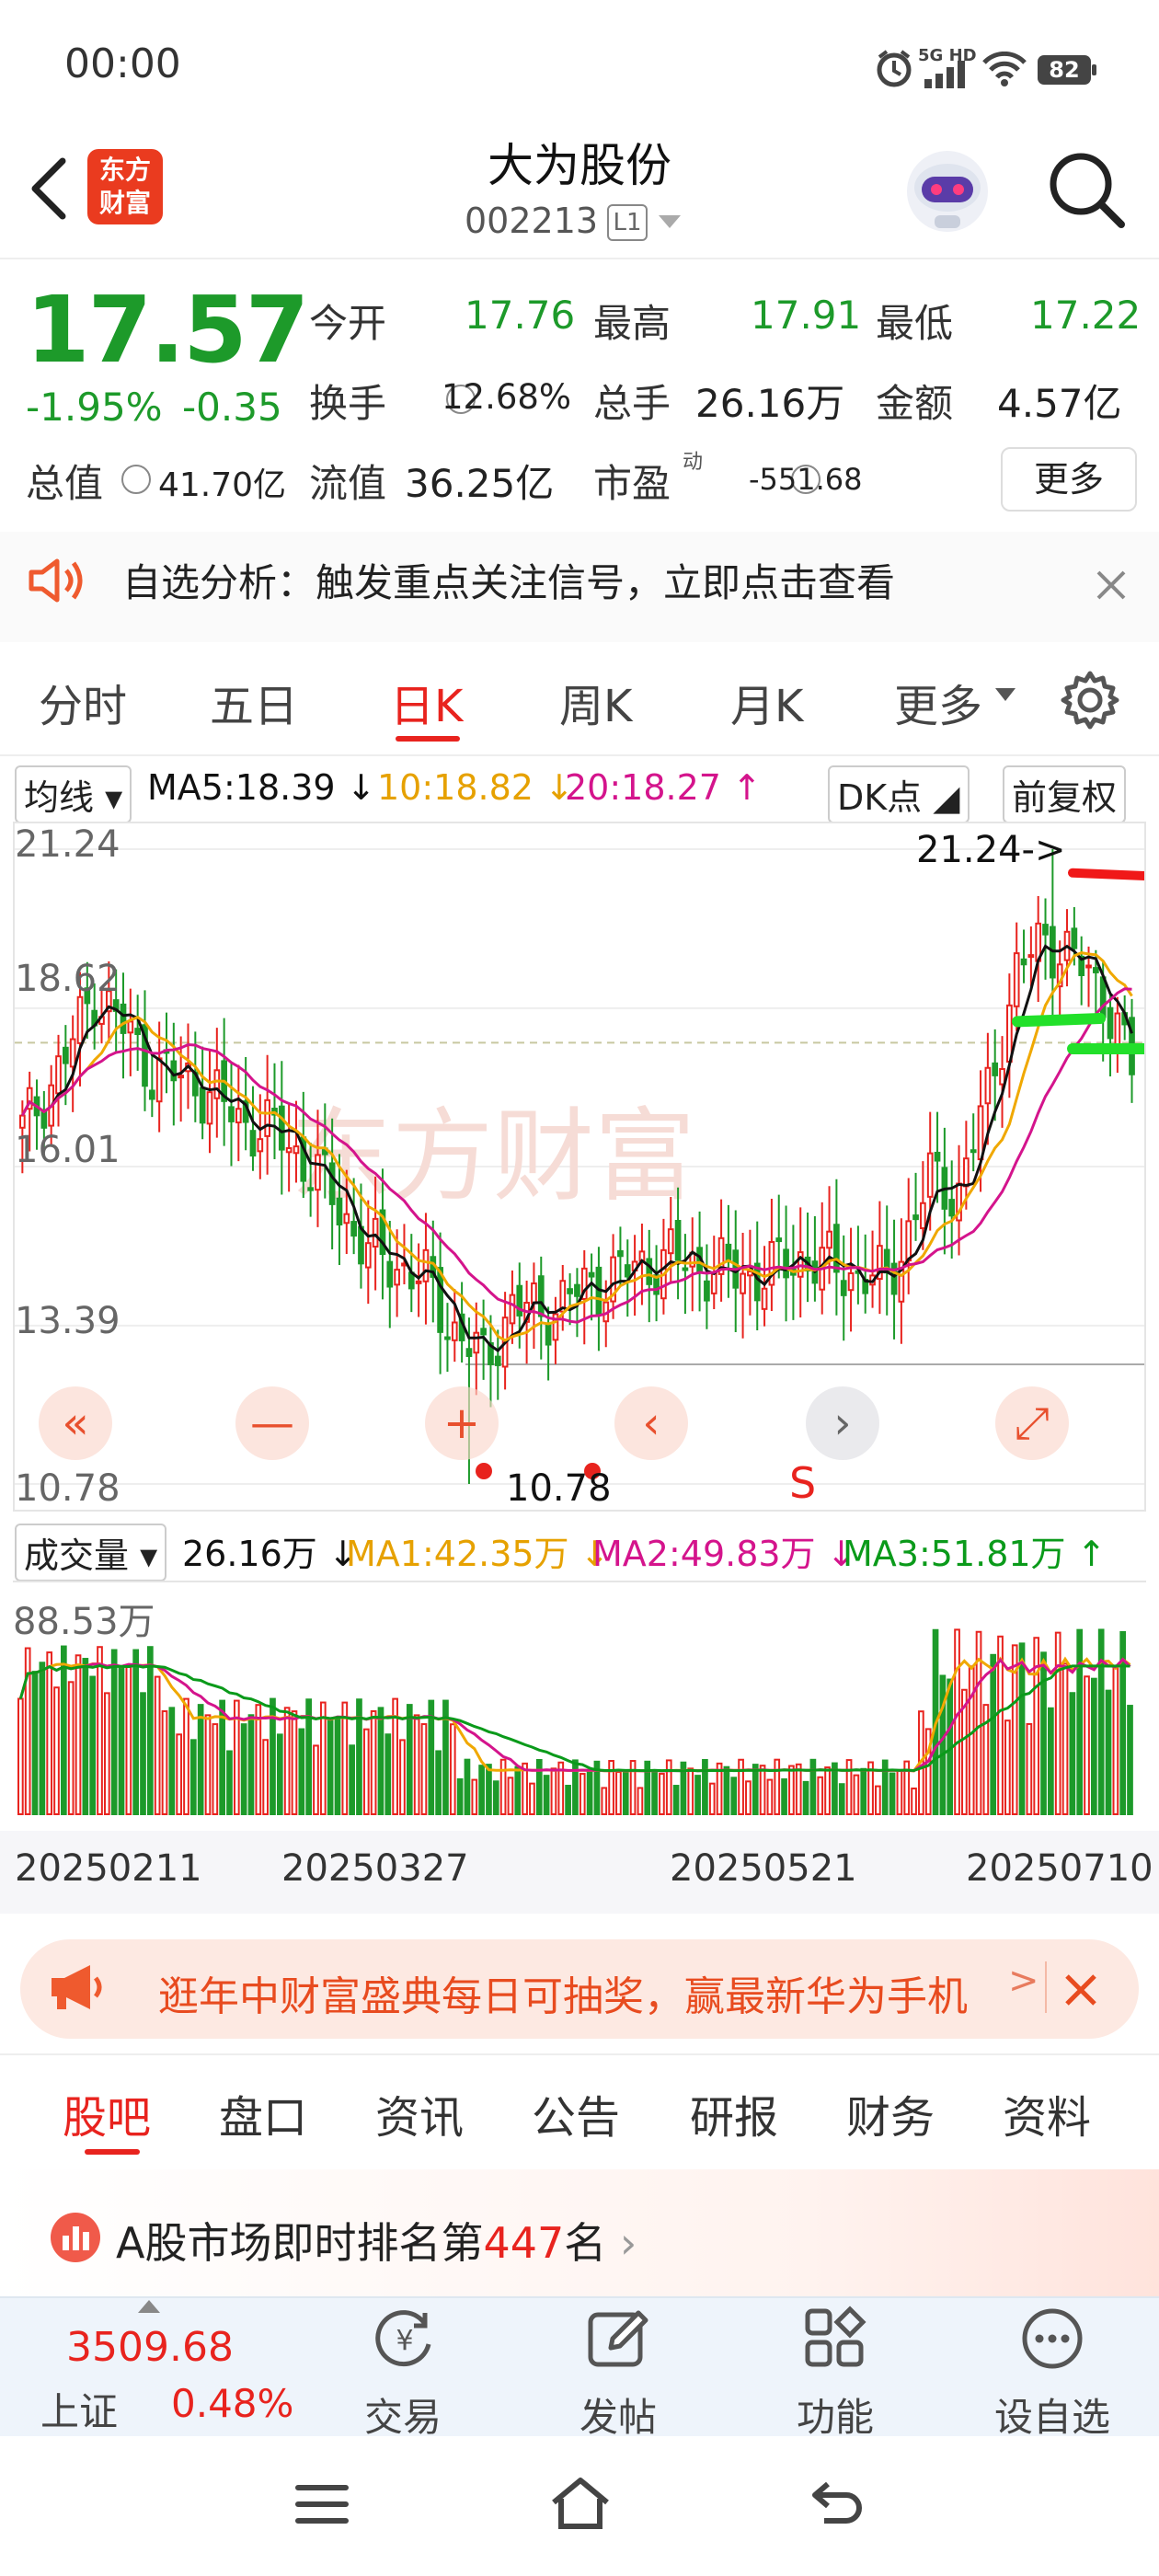 The height and width of the screenshot is (2576, 1159). I want to click on volume-chart: 88.53万, so click(579, 1706).